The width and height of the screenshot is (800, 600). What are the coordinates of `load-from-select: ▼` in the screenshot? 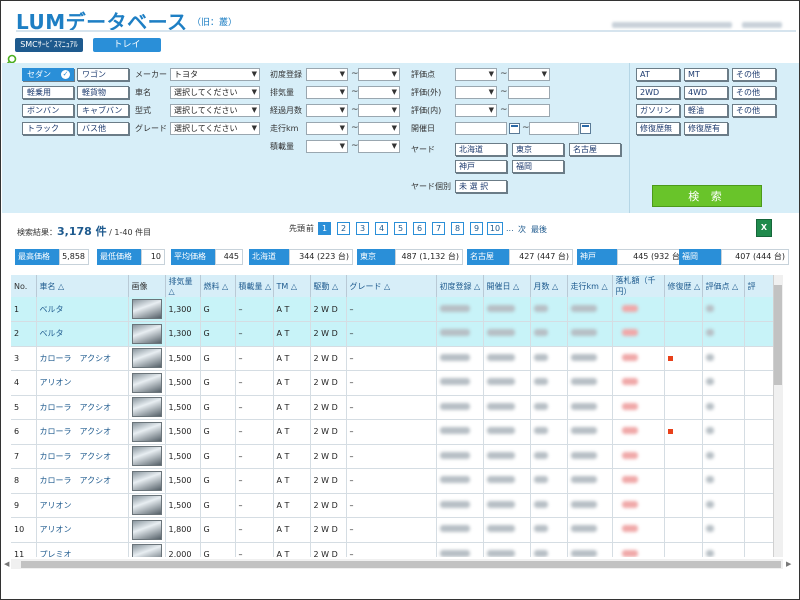 It's located at (327, 146).